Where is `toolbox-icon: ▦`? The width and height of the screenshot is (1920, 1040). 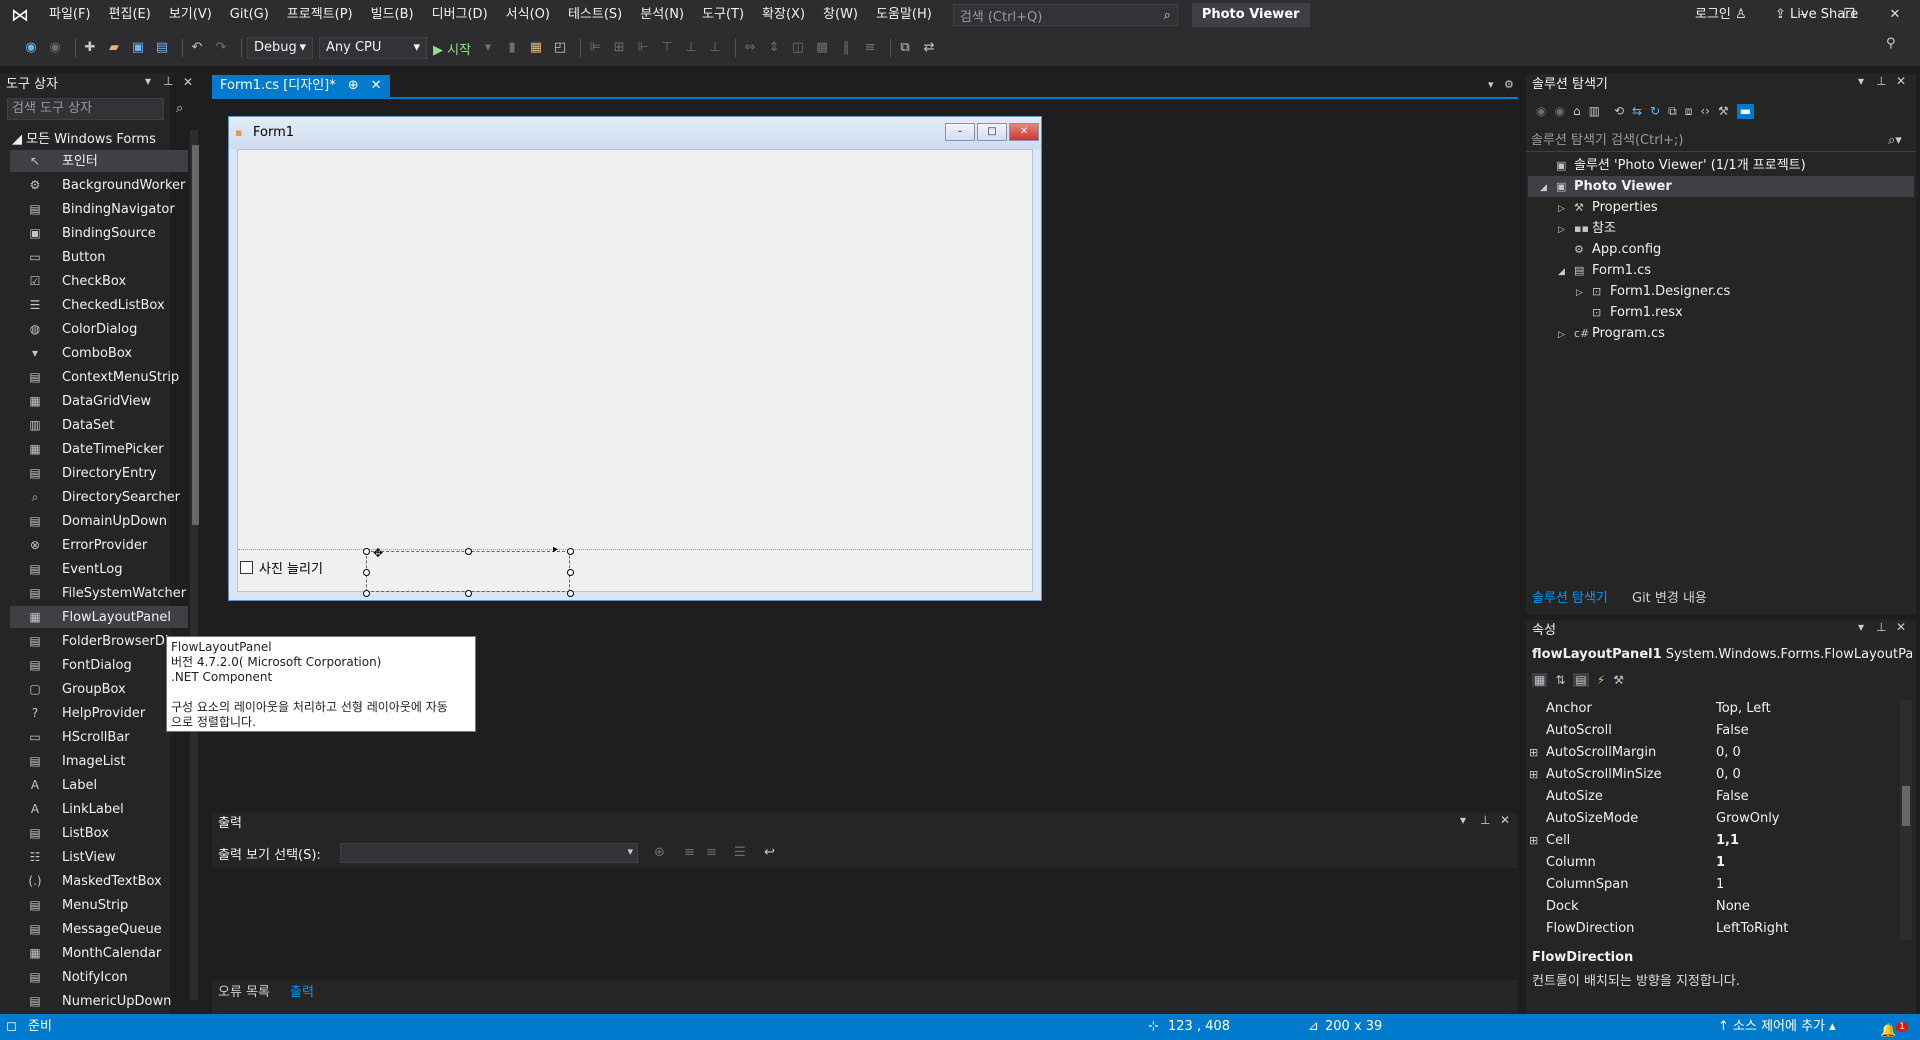
toolbox-icon: ▦ is located at coordinates (536, 48).